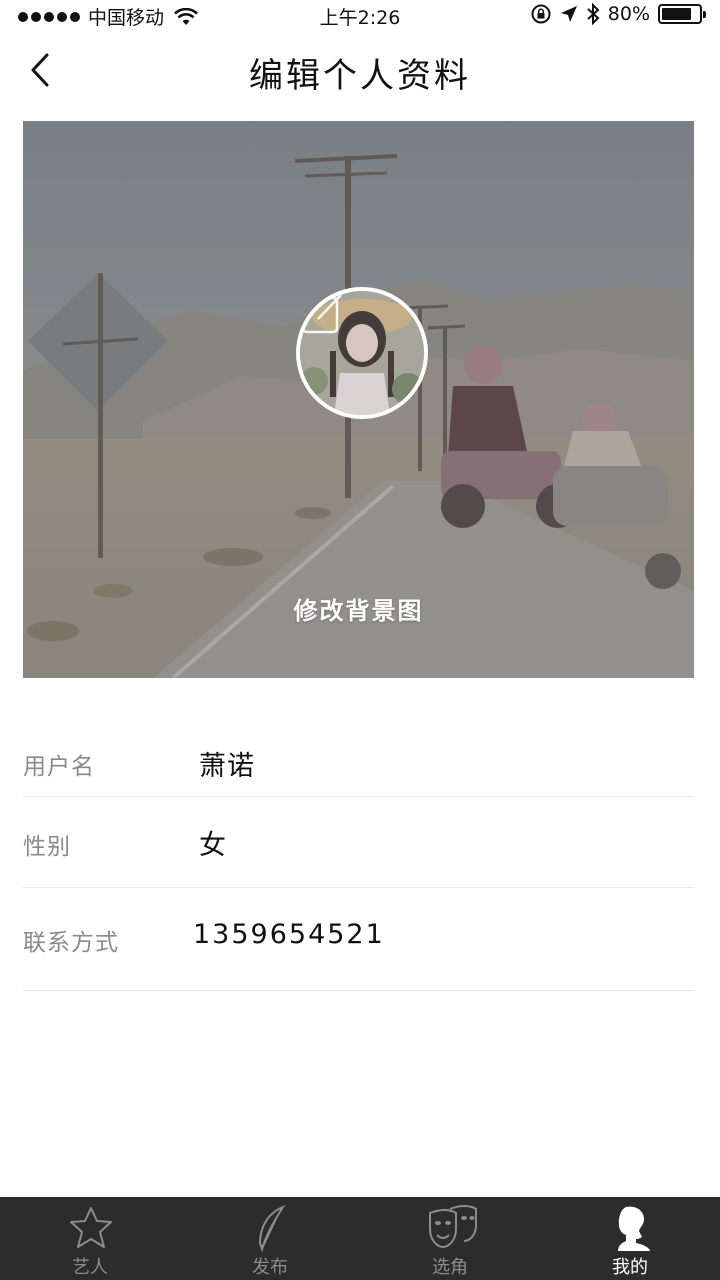 This screenshot has height=1280, width=720. I want to click on status-right: 80%, so click(618, 14).